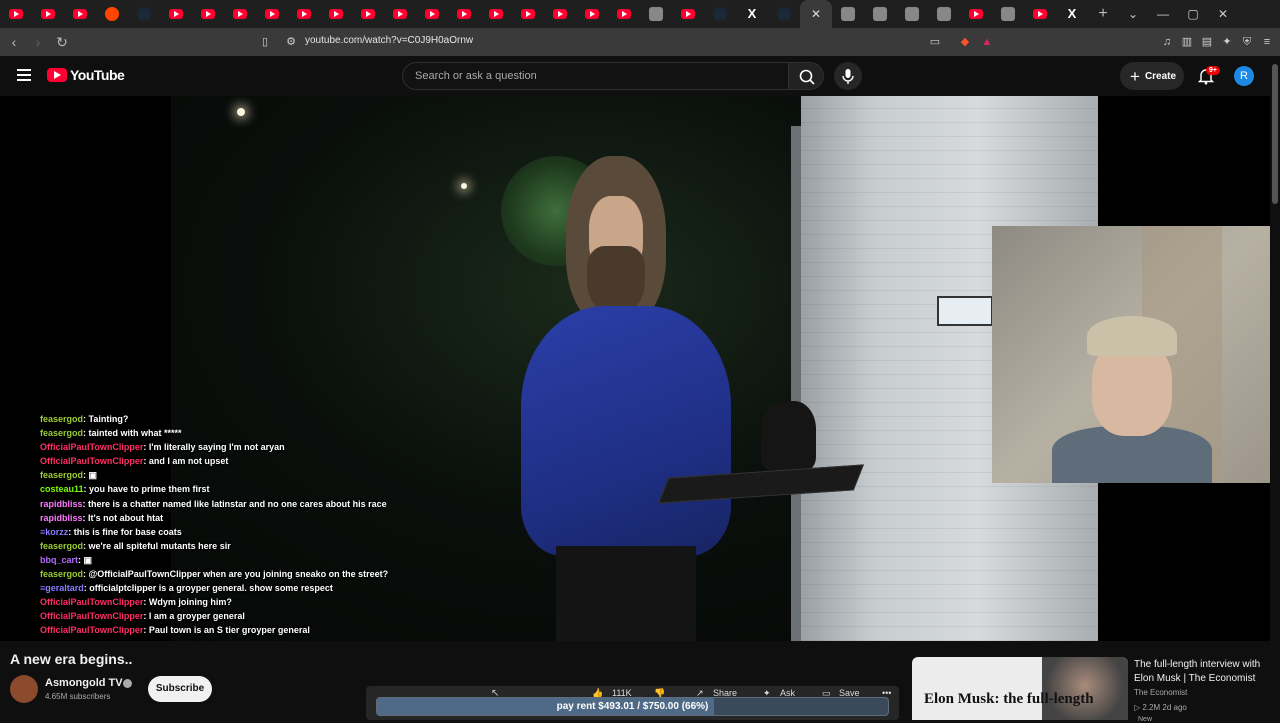  I want to click on tab-search-icon: ⌄, so click(1133, 14).